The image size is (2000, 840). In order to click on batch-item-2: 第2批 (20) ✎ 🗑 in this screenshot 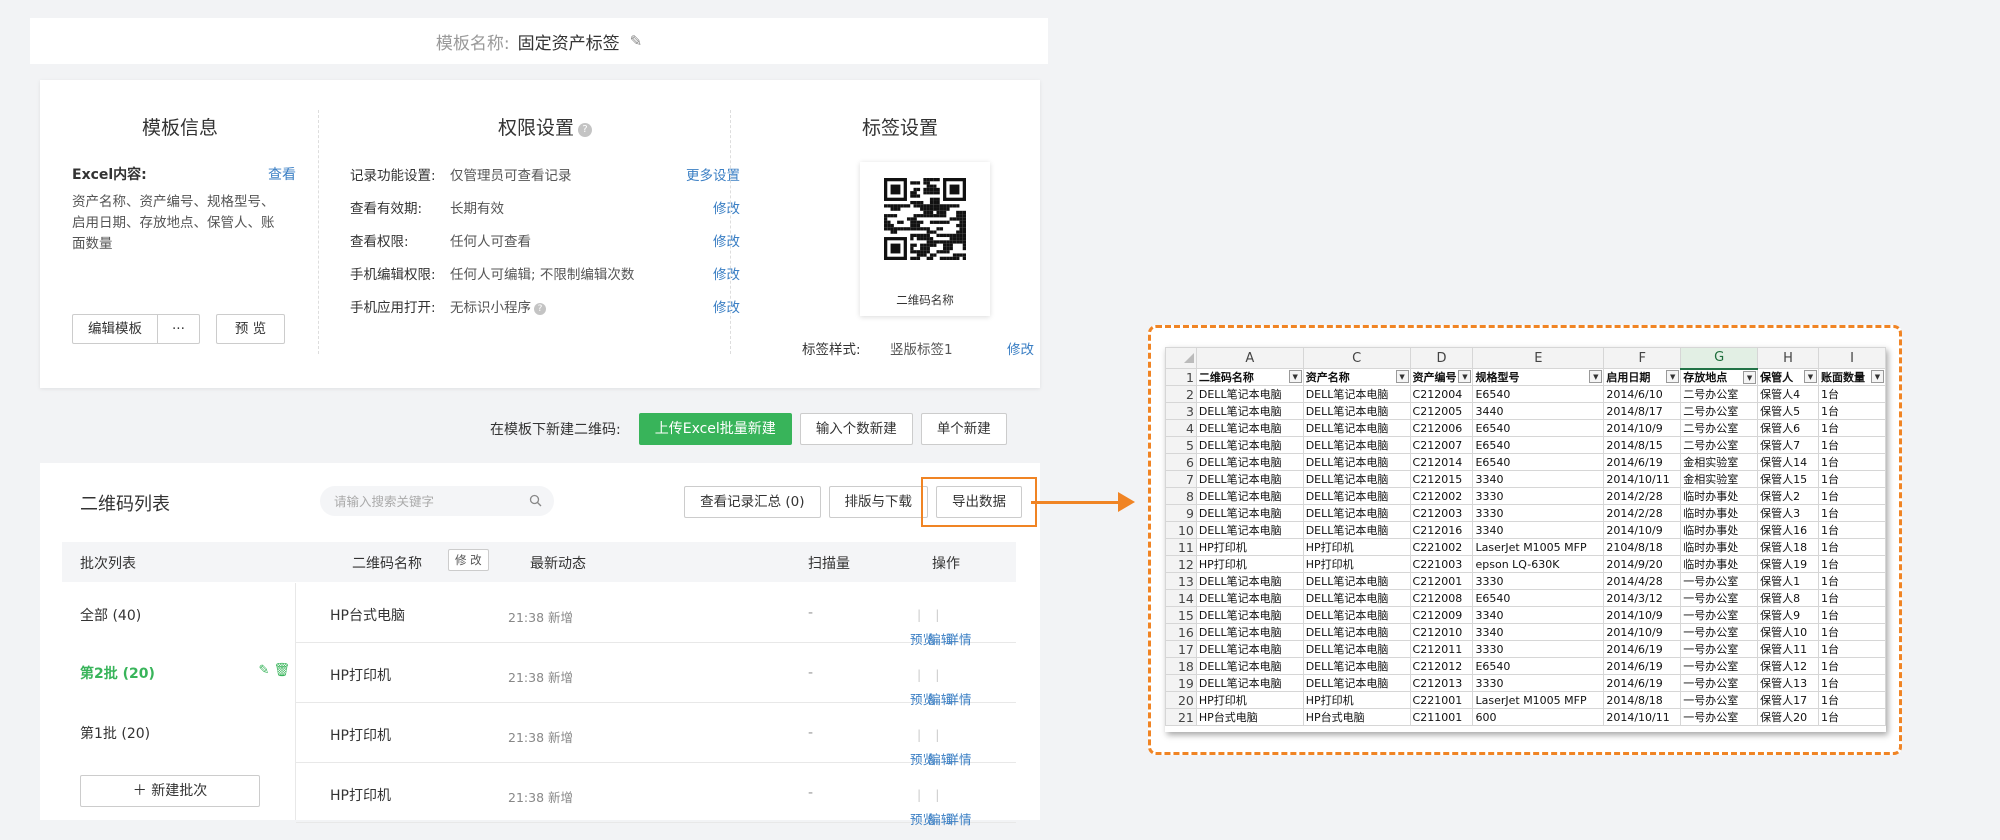, I will do `click(185, 673)`.